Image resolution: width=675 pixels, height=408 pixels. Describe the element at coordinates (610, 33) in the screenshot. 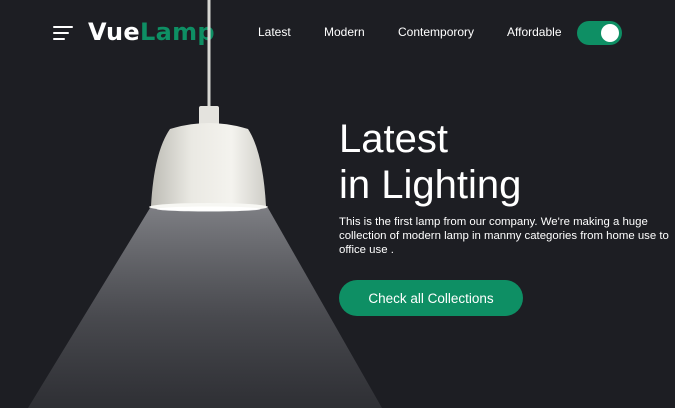

I see `toggle-knob` at that location.